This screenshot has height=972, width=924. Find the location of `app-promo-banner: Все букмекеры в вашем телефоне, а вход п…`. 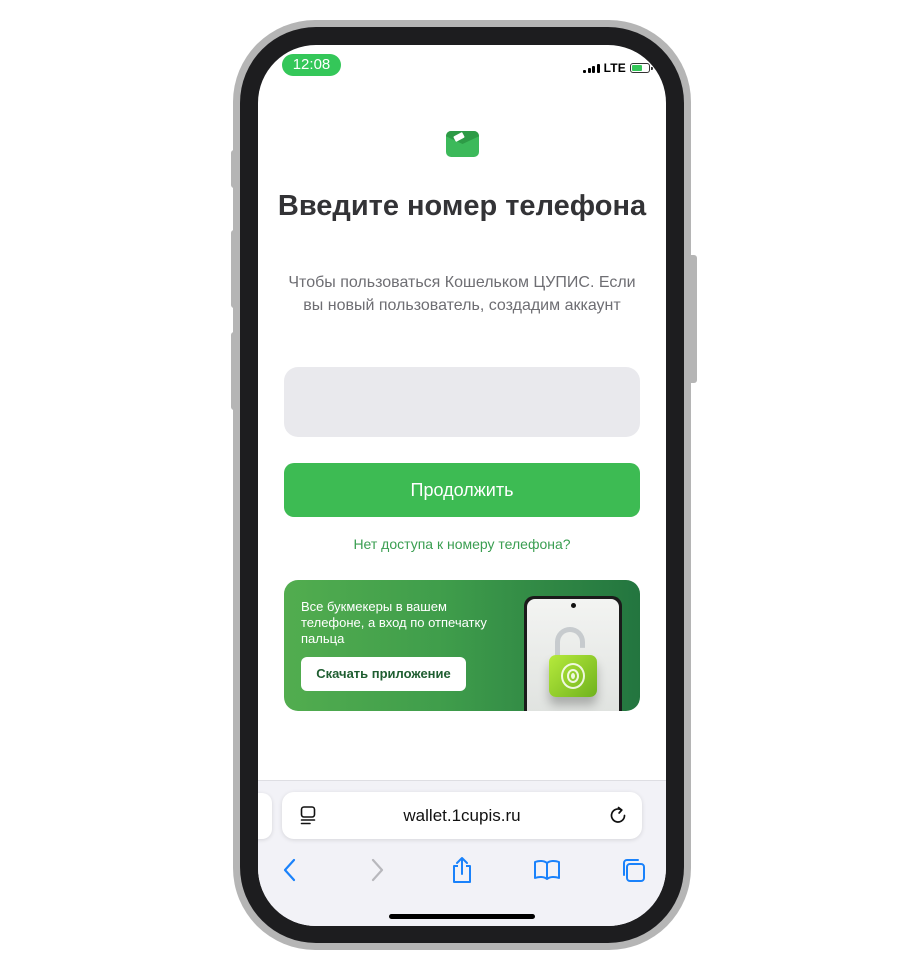

app-promo-banner: Все букмекеры в вашем телефоне, а вход п… is located at coordinates (462, 645).